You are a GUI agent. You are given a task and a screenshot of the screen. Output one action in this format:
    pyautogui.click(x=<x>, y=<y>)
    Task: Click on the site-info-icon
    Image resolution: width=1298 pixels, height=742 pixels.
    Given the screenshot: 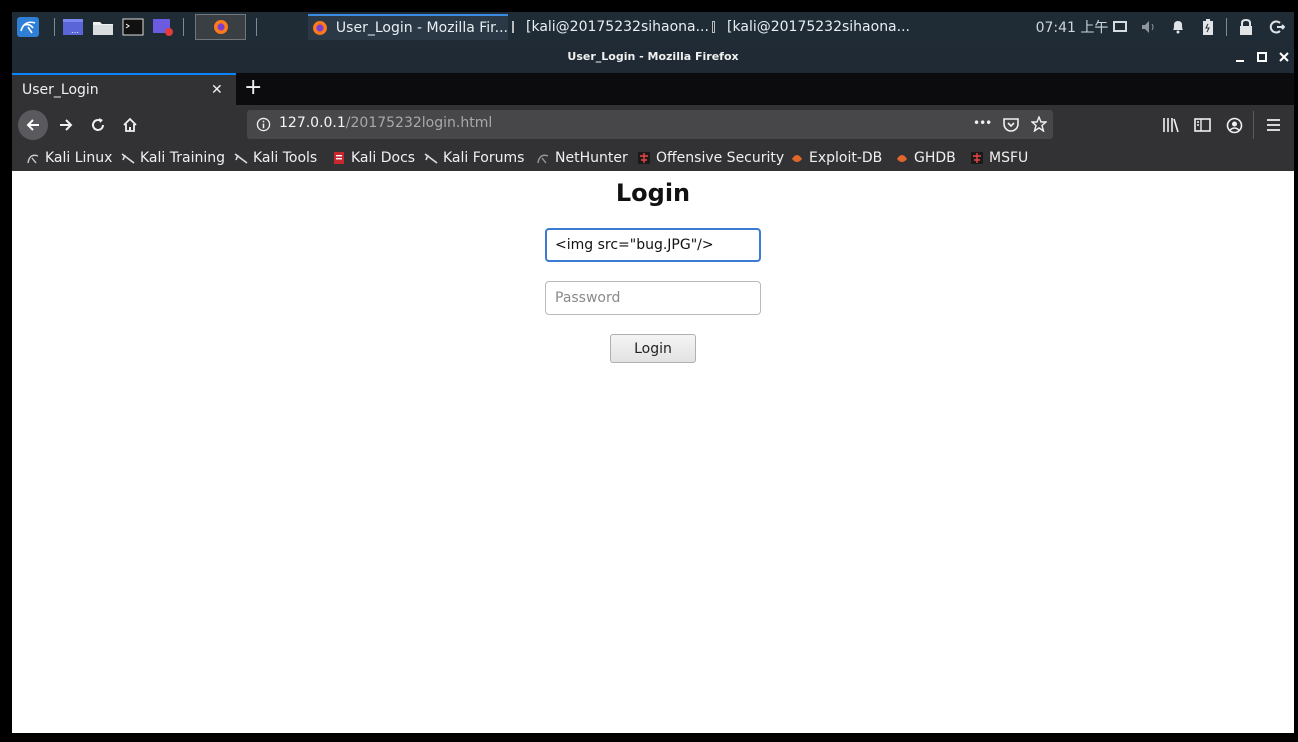 What is the action you would take?
    pyautogui.click(x=263, y=124)
    